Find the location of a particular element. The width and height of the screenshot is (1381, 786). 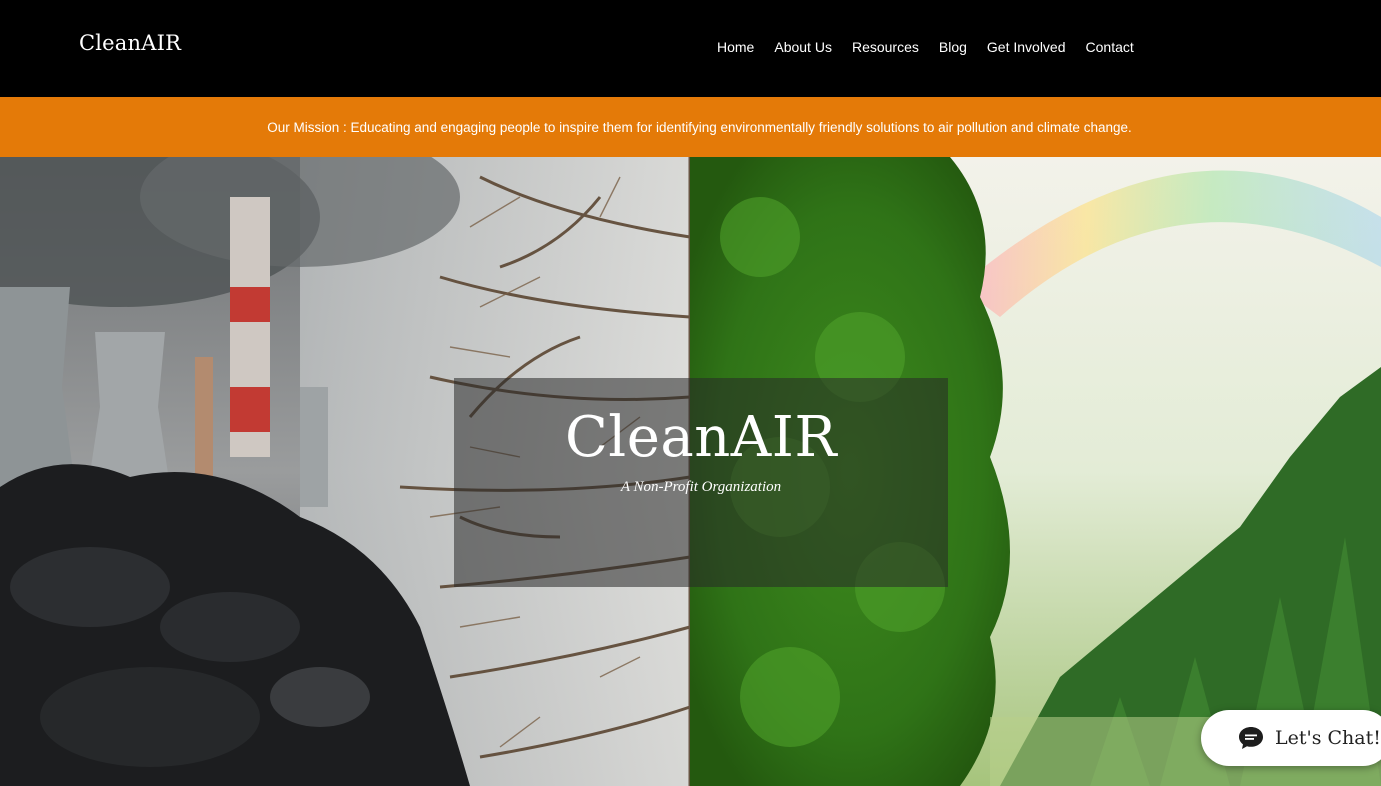

nav-resources: Resources is located at coordinates (885, 47).